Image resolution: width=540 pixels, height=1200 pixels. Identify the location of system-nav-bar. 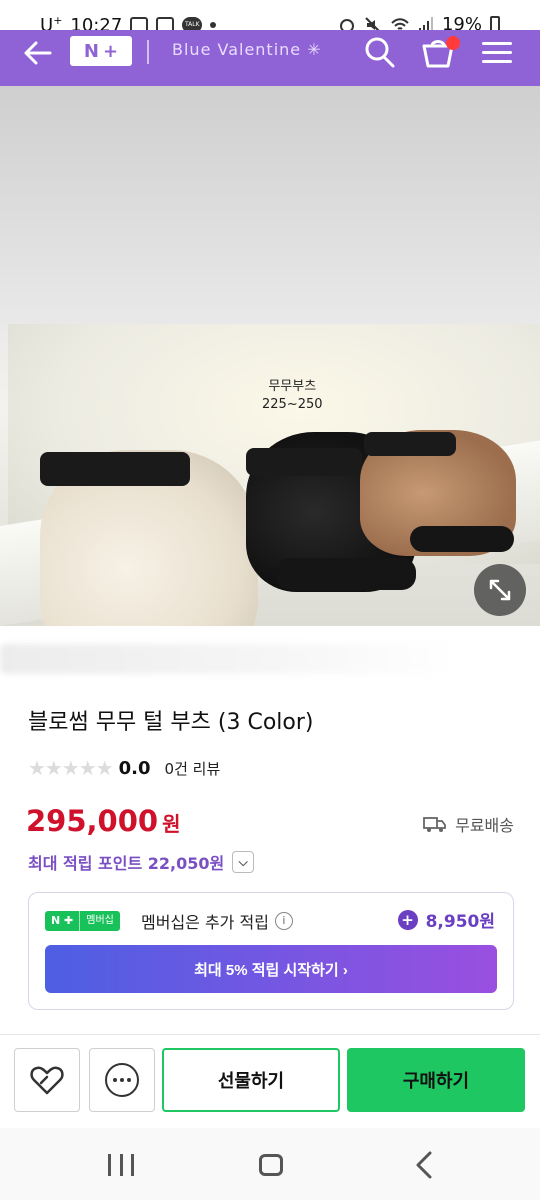
(270, 1164).